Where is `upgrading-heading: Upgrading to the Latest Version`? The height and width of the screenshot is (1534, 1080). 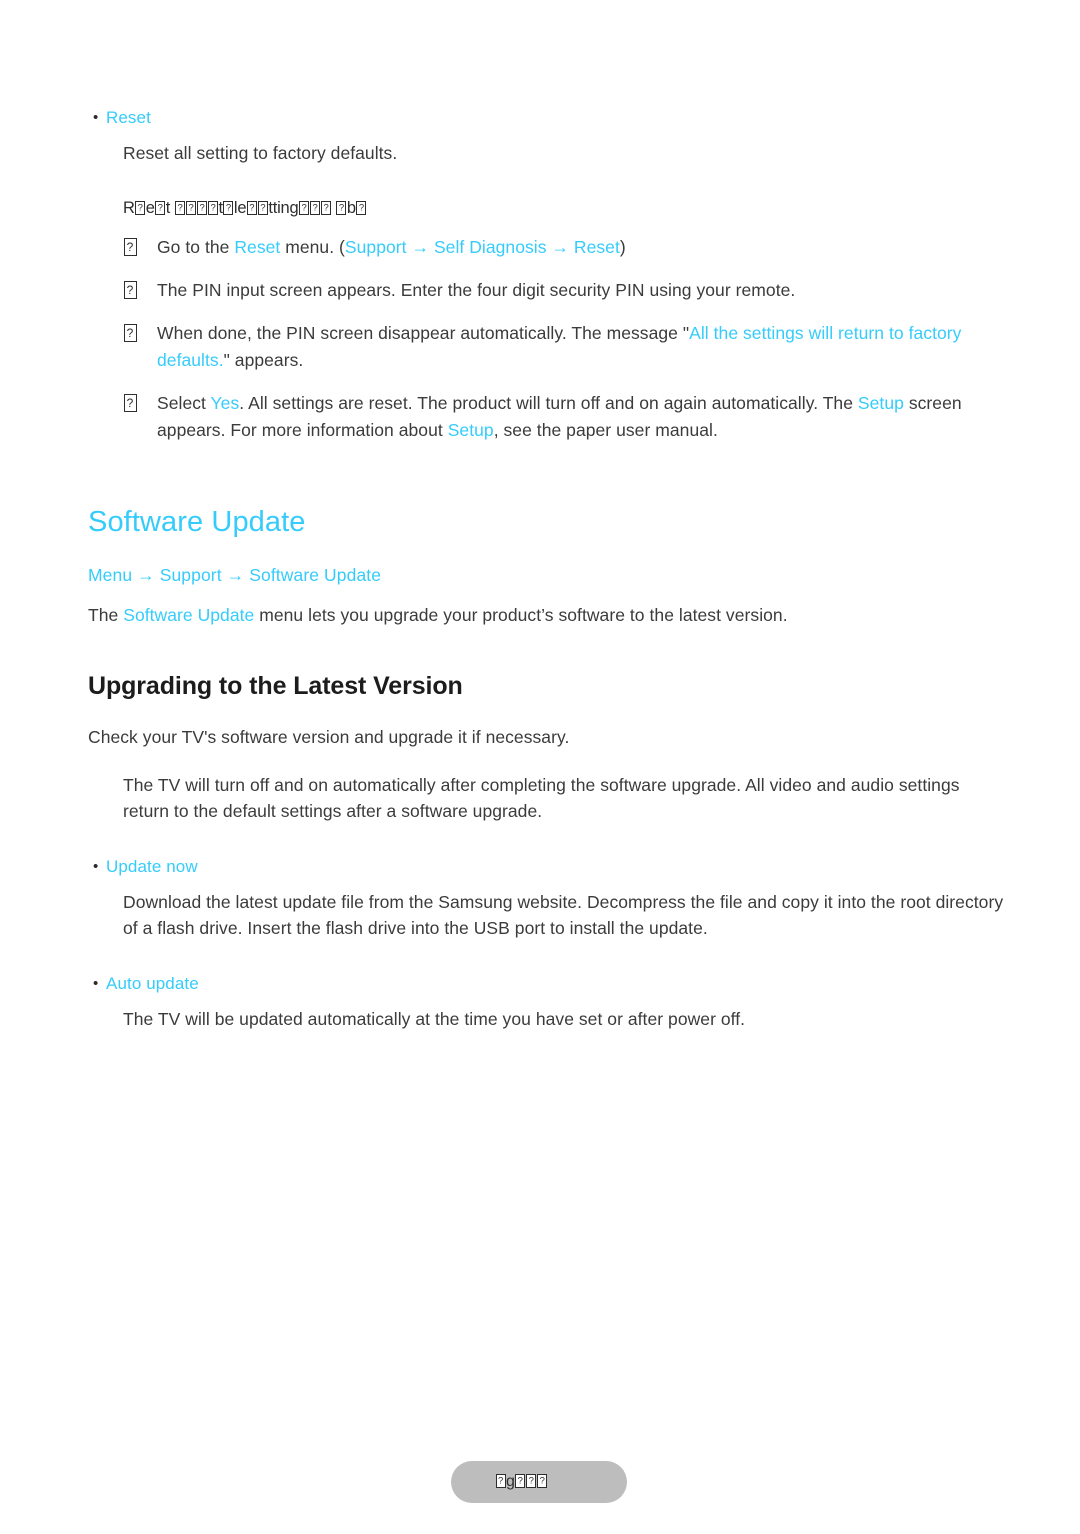
upgrading-heading: Upgrading to the Latest Version is located at coordinates (275, 686).